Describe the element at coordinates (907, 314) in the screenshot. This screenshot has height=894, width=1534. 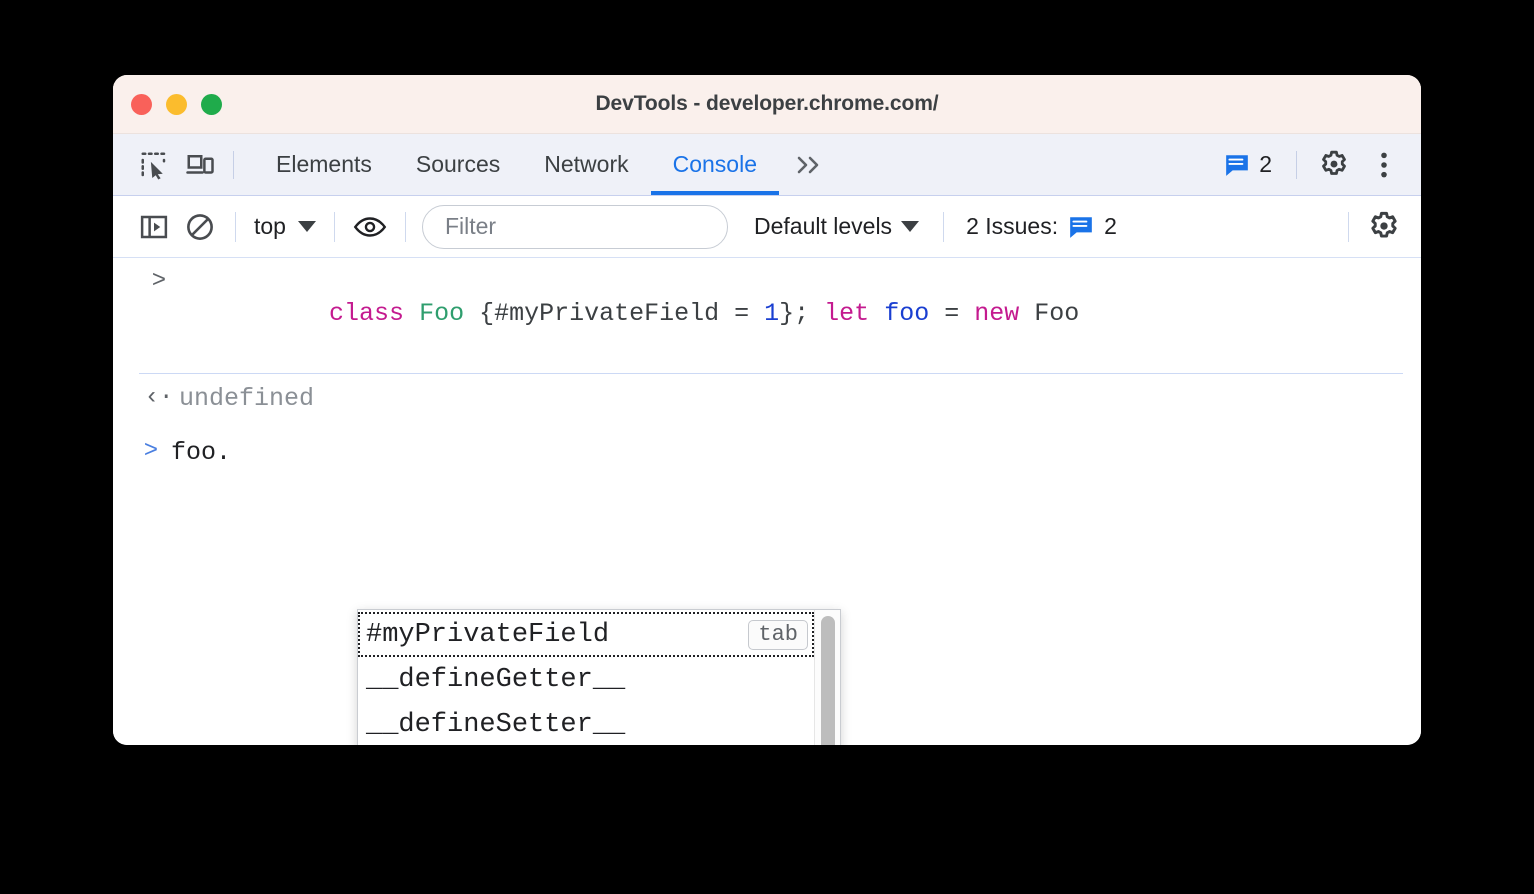
I see `code-token: foo` at that location.